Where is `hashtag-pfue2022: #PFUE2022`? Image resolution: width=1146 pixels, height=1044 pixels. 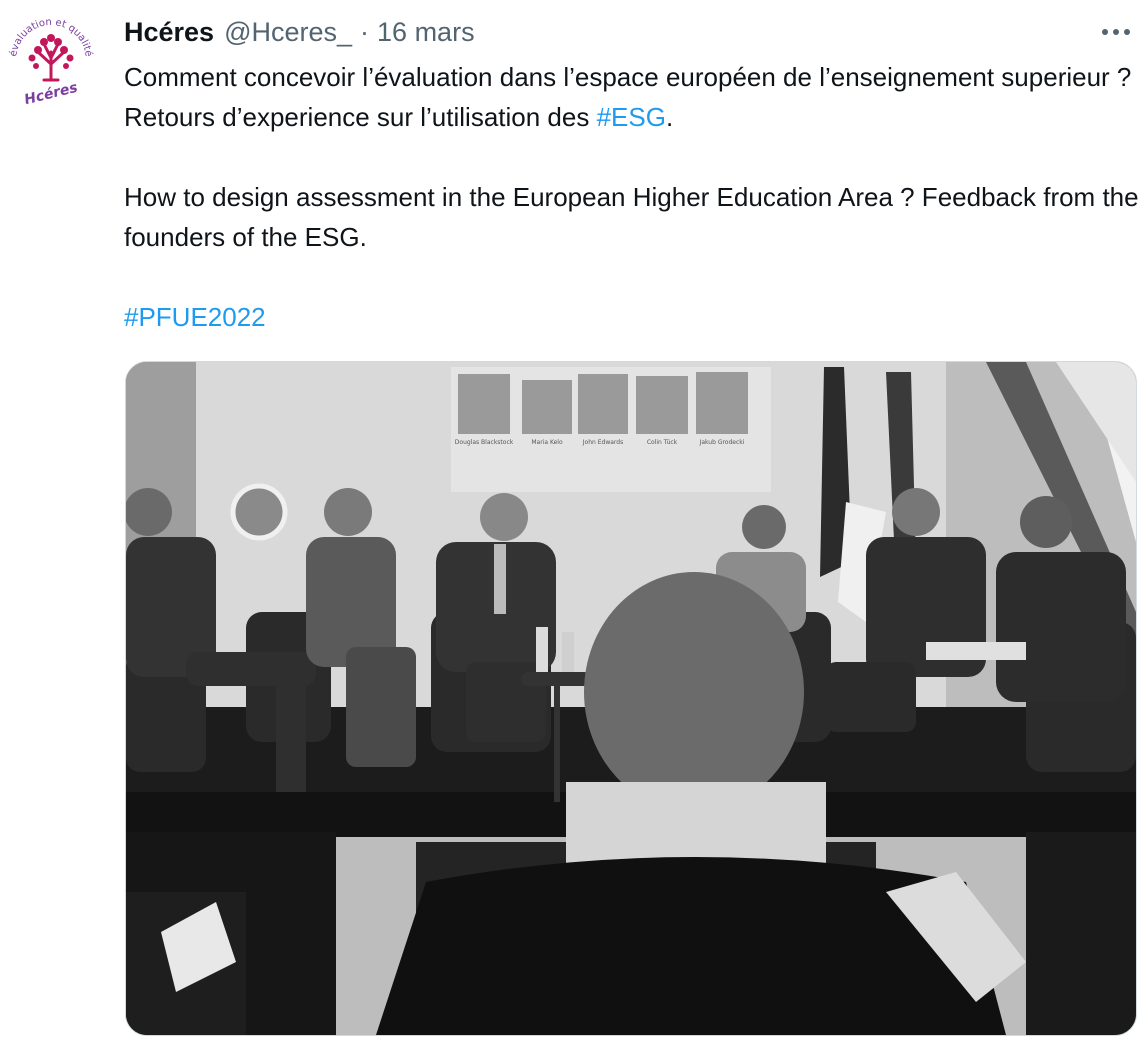
hashtag-pfue2022: #PFUE2022 is located at coordinates (195, 317).